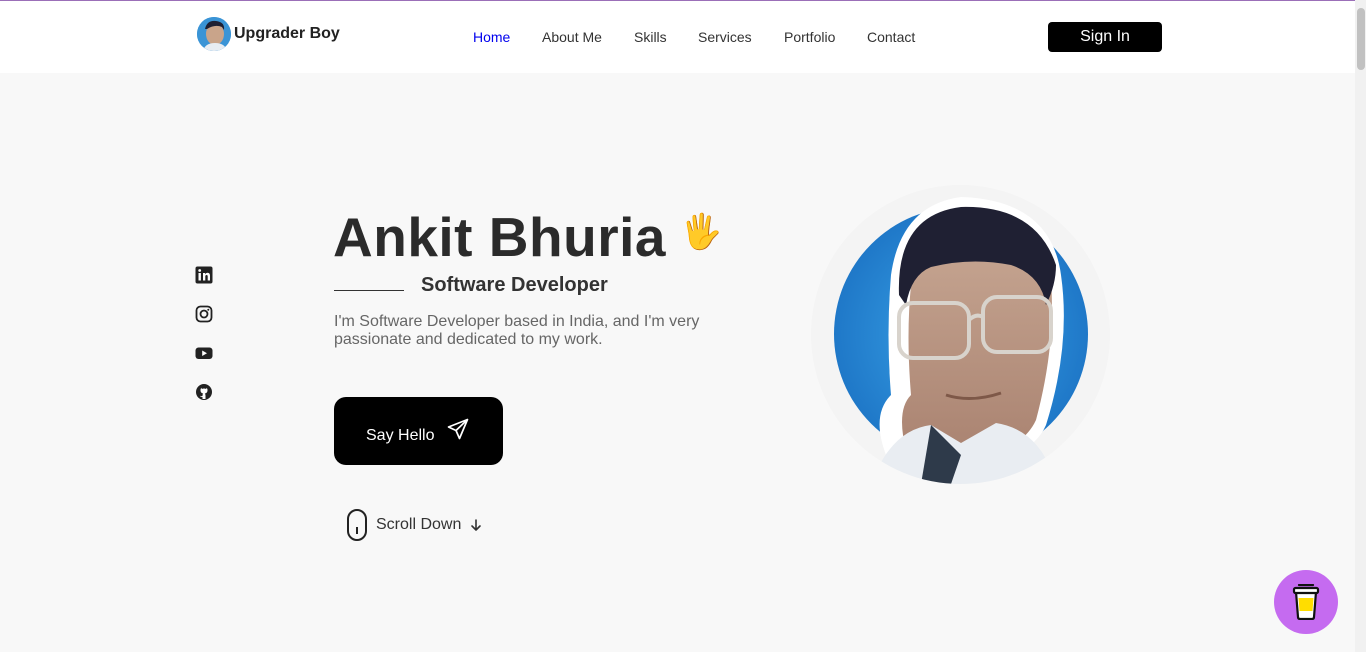 The height and width of the screenshot is (652, 1366). Describe the element at coordinates (650, 37) in the screenshot. I see `nav-skills: Skills` at that location.